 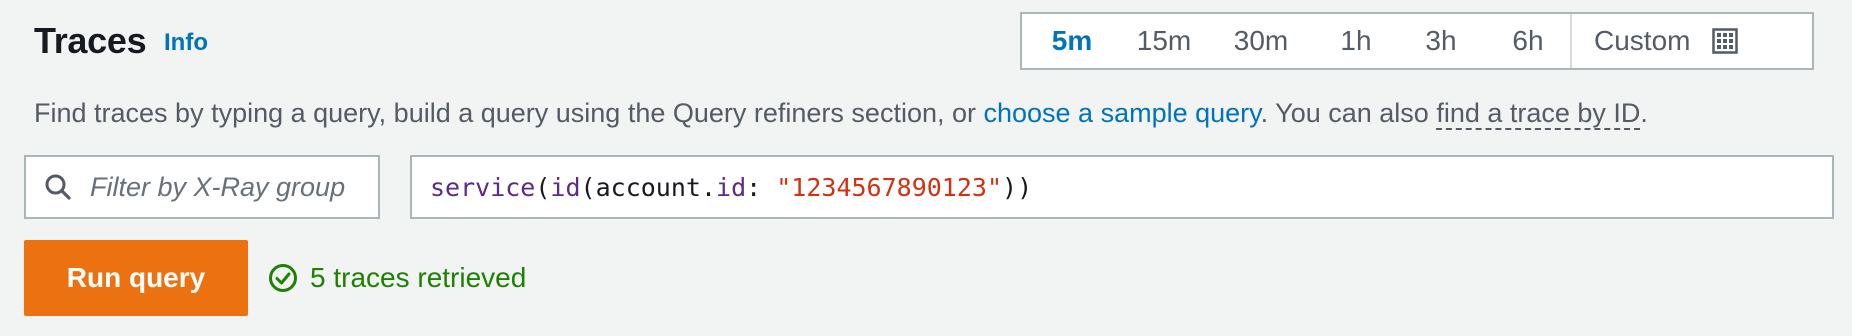 What do you see at coordinates (1538, 114) in the screenshot?
I see `find-trace-link: find a trace by ID` at bounding box center [1538, 114].